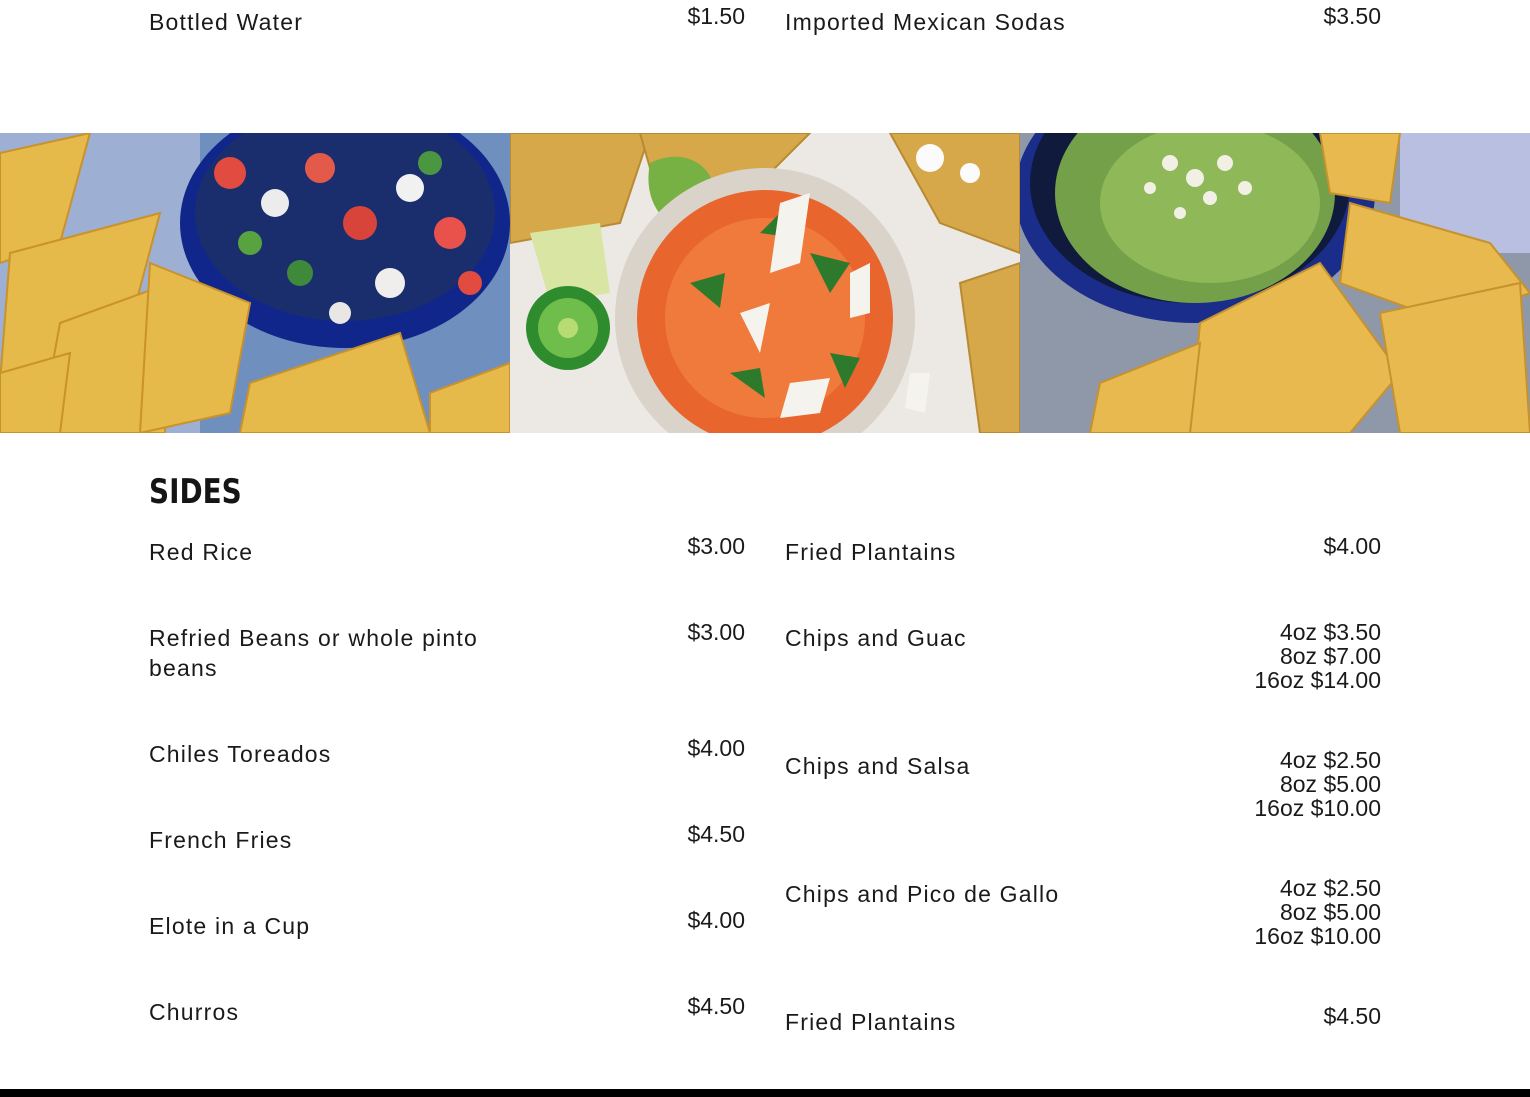  What do you see at coordinates (240, 754) in the screenshot?
I see `item-name: Chiles Toreados` at bounding box center [240, 754].